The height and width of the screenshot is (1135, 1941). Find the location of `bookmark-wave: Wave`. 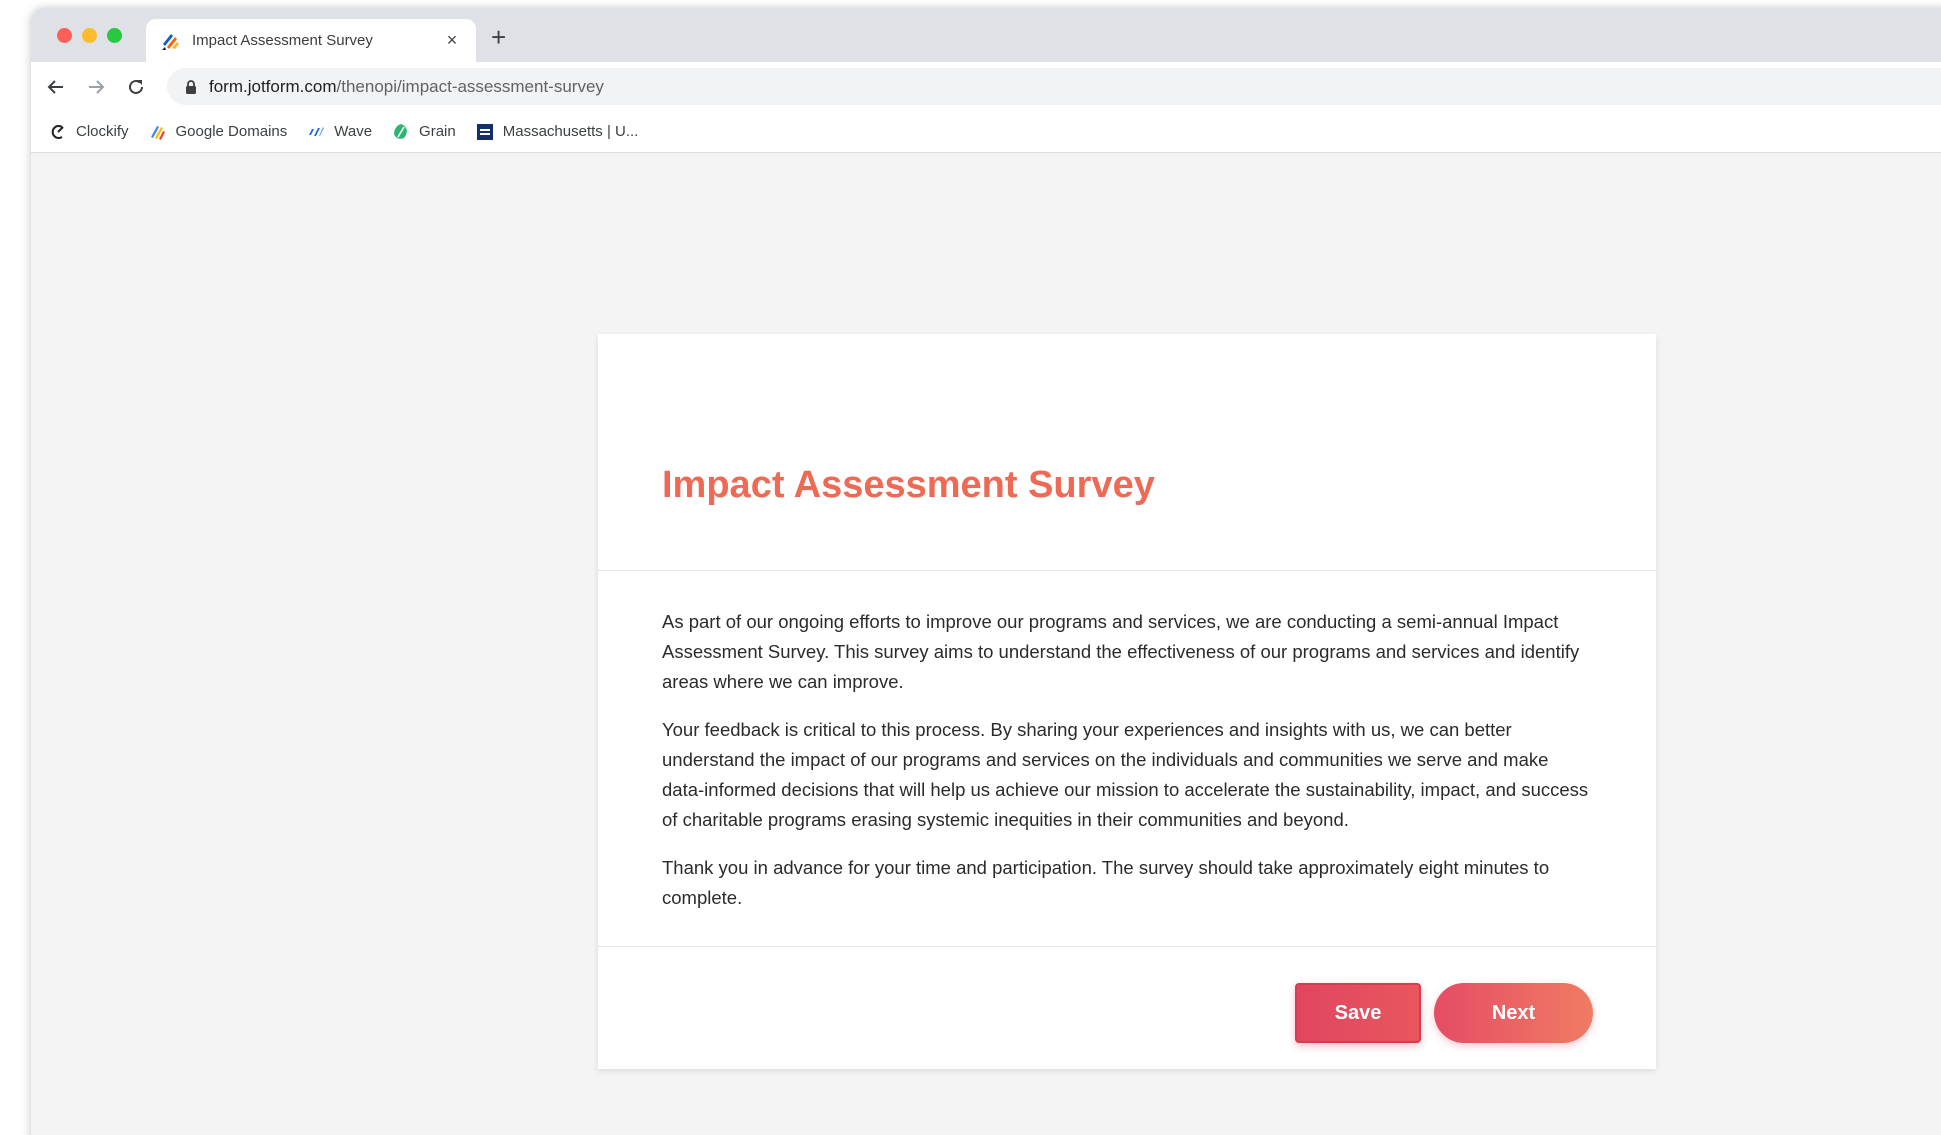

bookmark-wave: Wave is located at coordinates (339, 132).